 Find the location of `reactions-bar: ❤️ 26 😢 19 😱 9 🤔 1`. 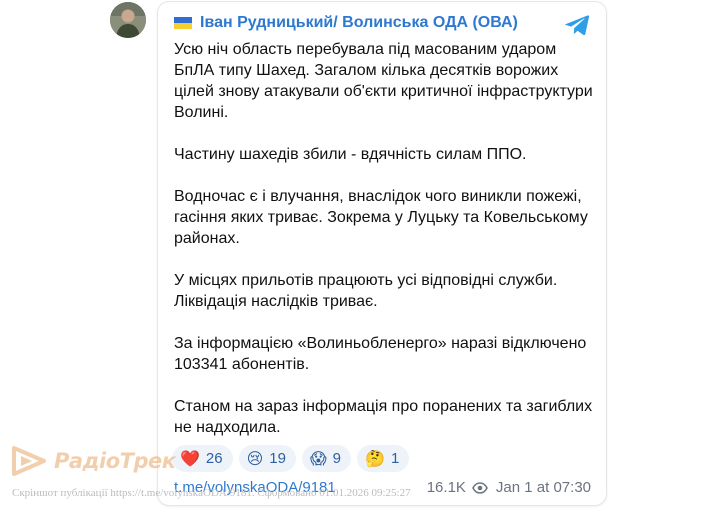

reactions-bar: ❤️ 26 😢 19 😱 9 🤔 1 is located at coordinates (291, 458).